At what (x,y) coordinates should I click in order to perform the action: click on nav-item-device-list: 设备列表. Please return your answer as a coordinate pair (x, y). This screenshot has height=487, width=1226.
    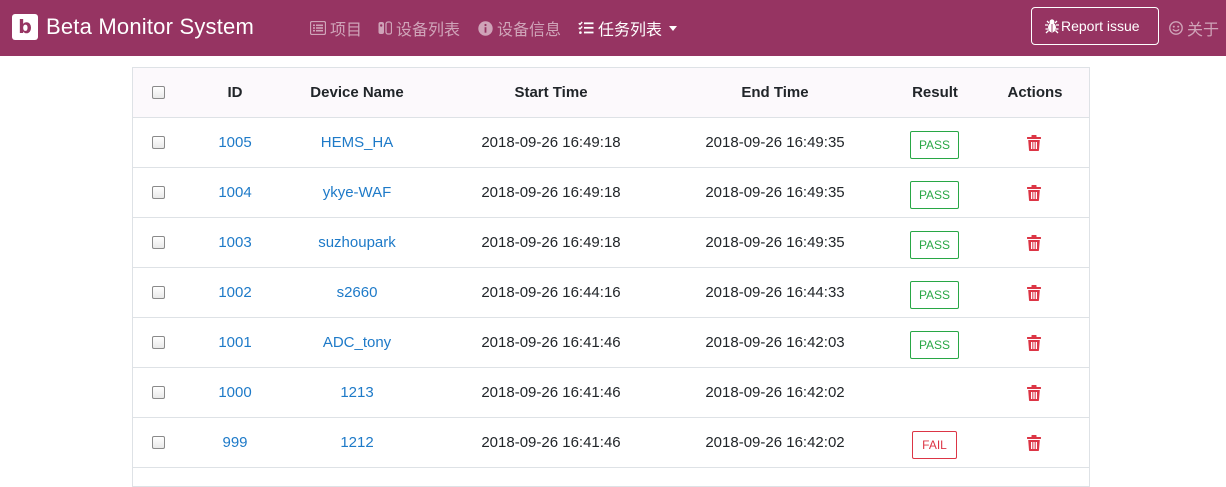
    Looking at the image, I should click on (419, 28).